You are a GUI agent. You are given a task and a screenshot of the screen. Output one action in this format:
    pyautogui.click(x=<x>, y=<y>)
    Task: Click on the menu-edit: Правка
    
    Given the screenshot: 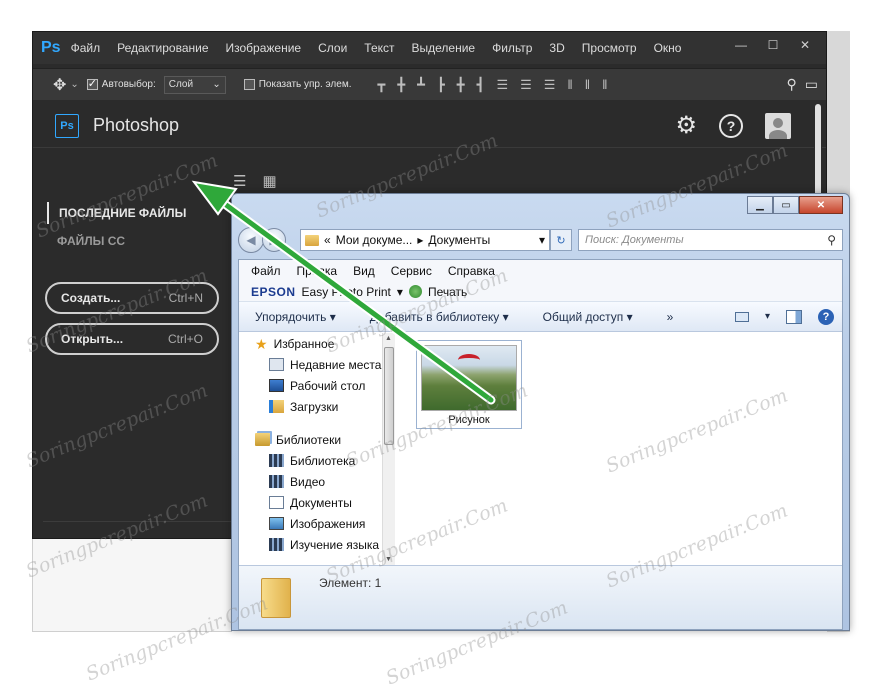 What is the action you would take?
    pyautogui.click(x=317, y=271)
    